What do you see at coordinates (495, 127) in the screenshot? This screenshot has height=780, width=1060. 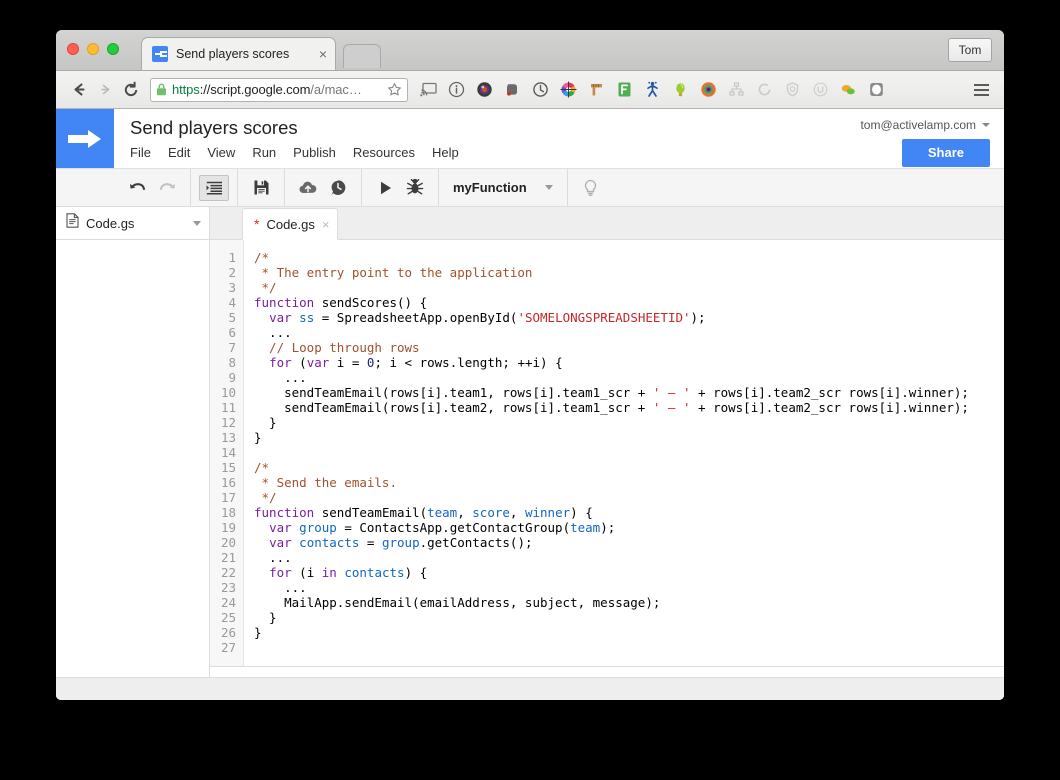 I see `page-title: Send players scores` at bounding box center [495, 127].